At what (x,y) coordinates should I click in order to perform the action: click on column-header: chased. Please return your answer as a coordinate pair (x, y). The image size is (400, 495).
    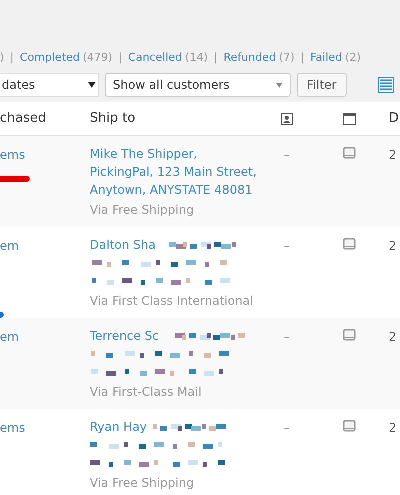
    Looking at the image, I should click on (23, 119).